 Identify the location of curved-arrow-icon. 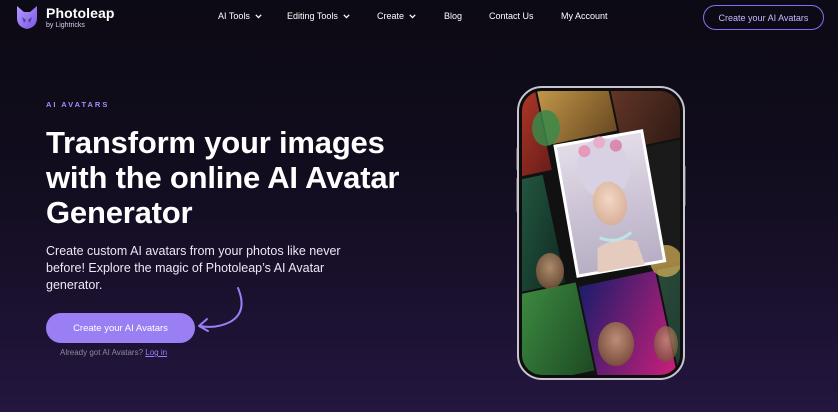
(220, 309).